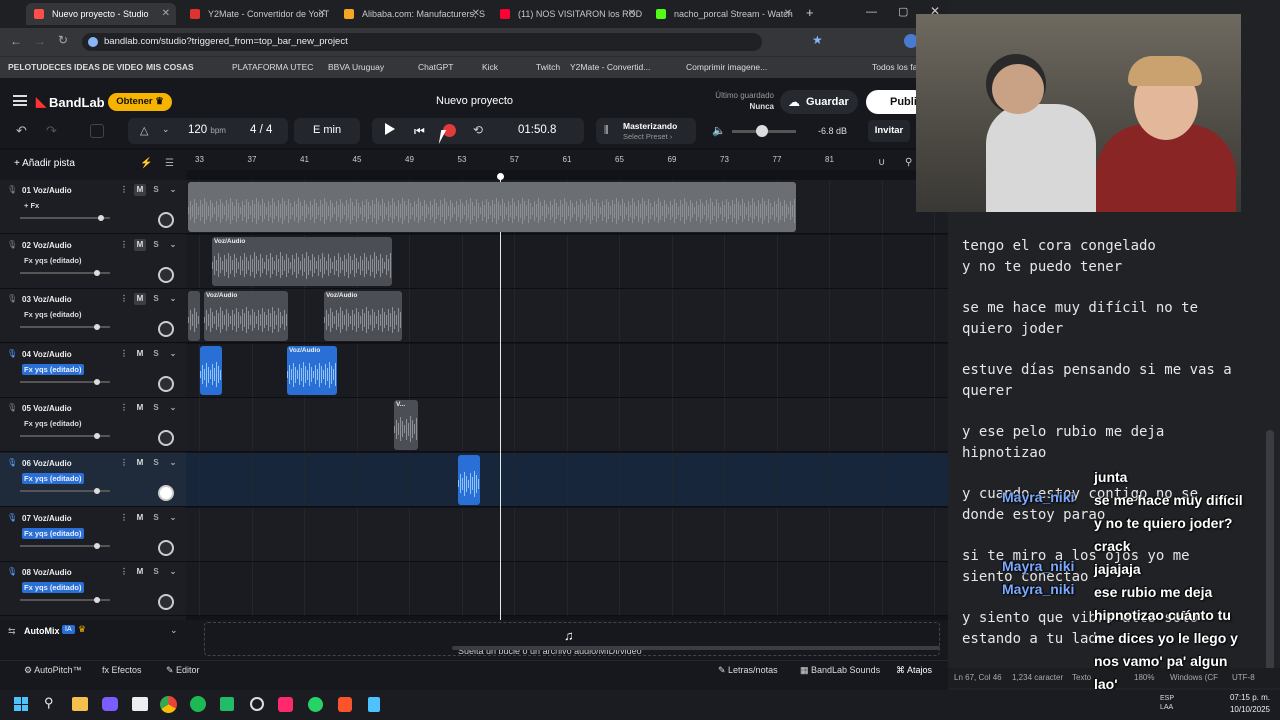 This screenshot has width=1280, height=720. Describe the element at coordinates (374, 704) in the screenshot. I see `notepad-app-icon` at that location.